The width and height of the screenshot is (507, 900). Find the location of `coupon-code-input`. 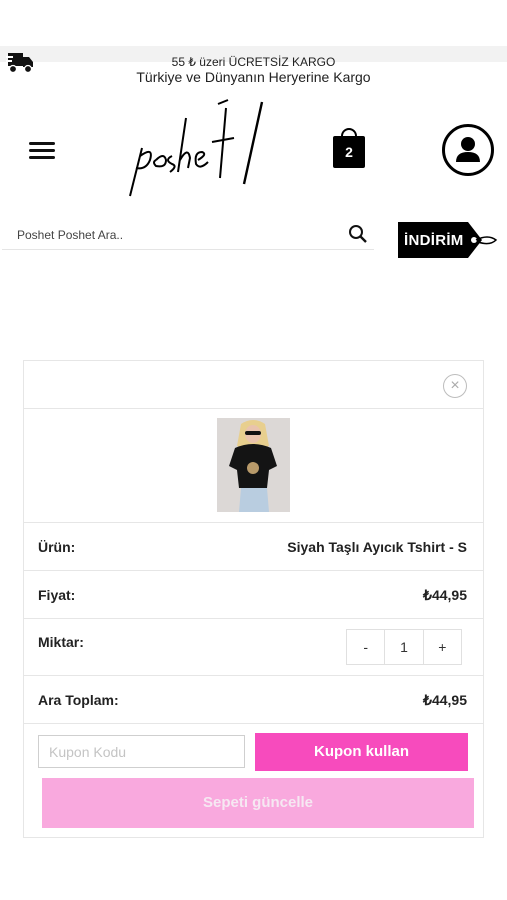

coupon-code-input is located at coordinates (141, 751).